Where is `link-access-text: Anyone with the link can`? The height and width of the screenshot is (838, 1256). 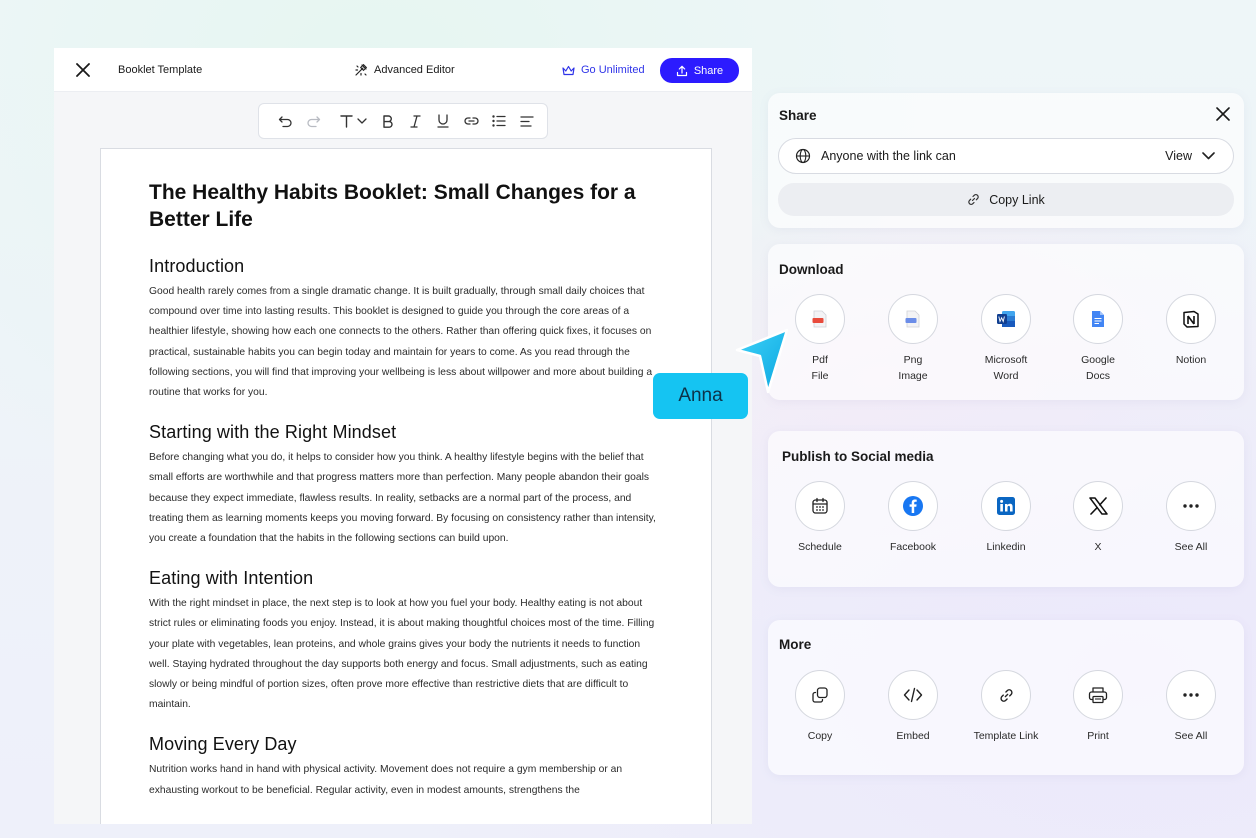
link-access-text: Anyone with the link can is located at coordinates (888, 156).